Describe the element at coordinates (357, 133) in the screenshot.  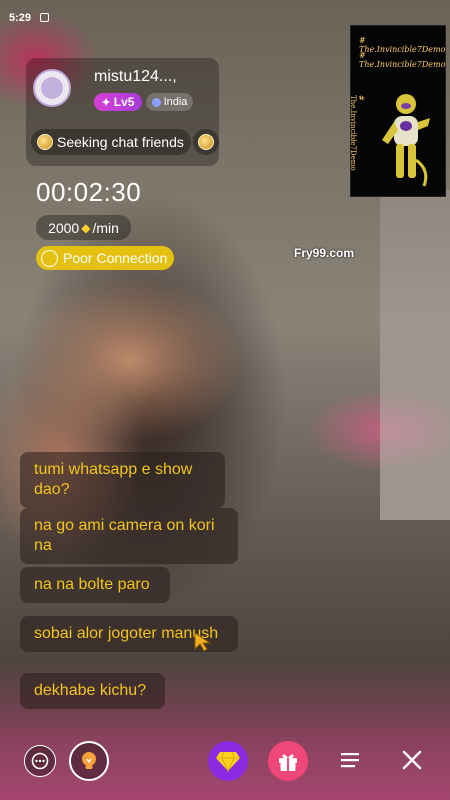
I see `thumb-side-caption: # The.Invincible7Demo` at that location.